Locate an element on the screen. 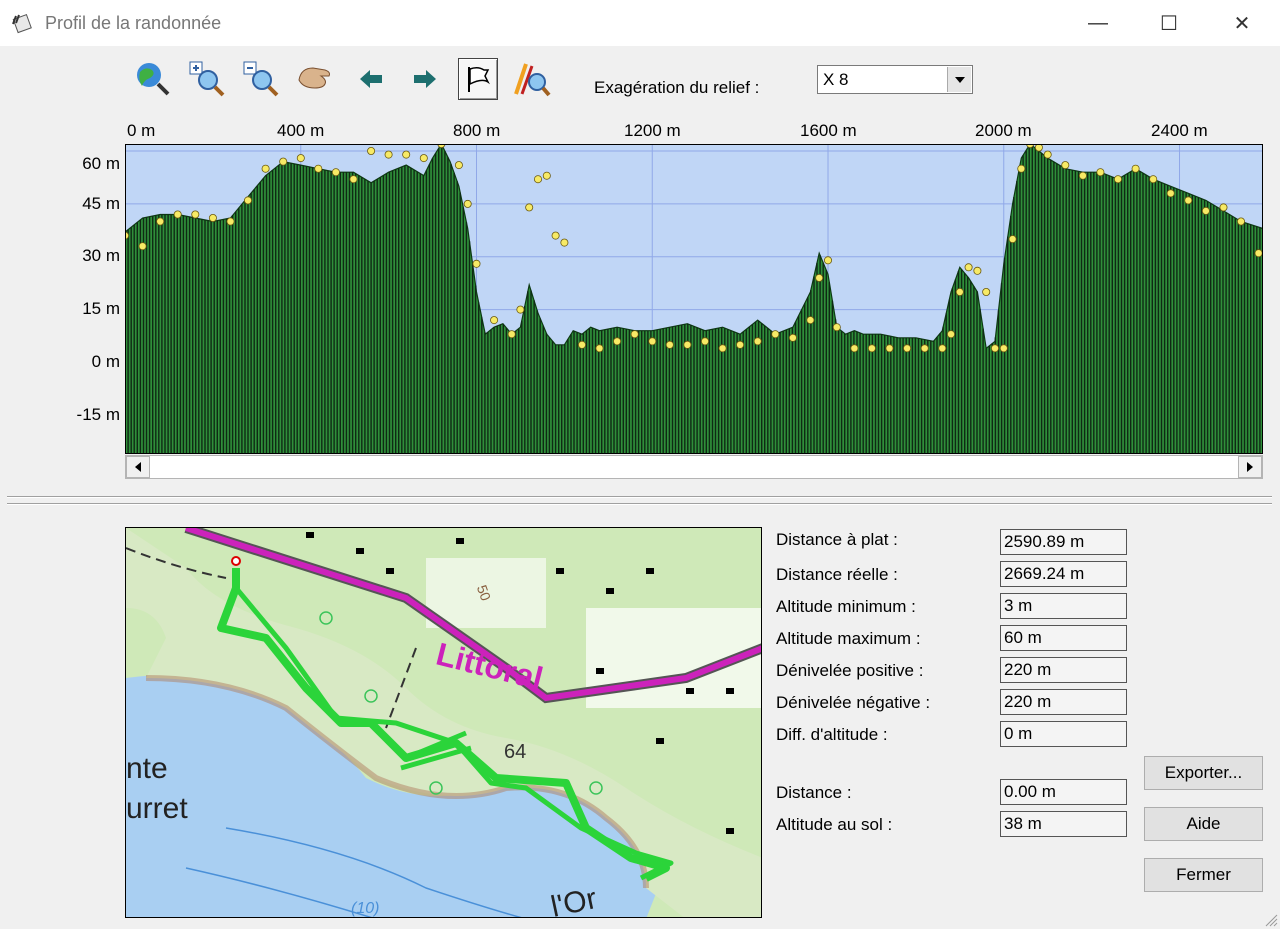 The image size is (1280, 929). y-tick-label: 0 m is located at coordinates (105, 361).